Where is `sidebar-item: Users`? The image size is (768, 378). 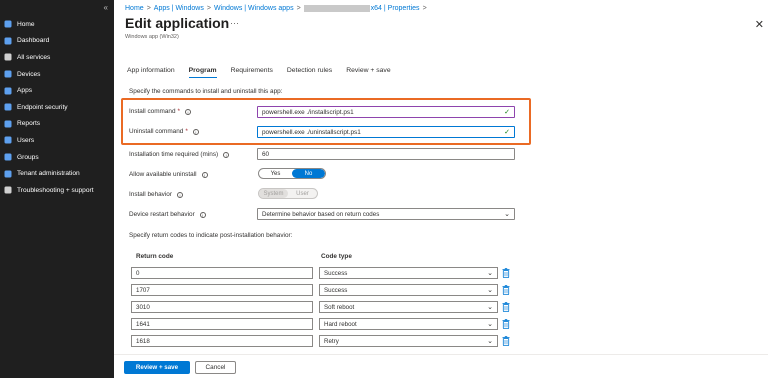
sidebar-item: Users is located at coordinates (57, 140).